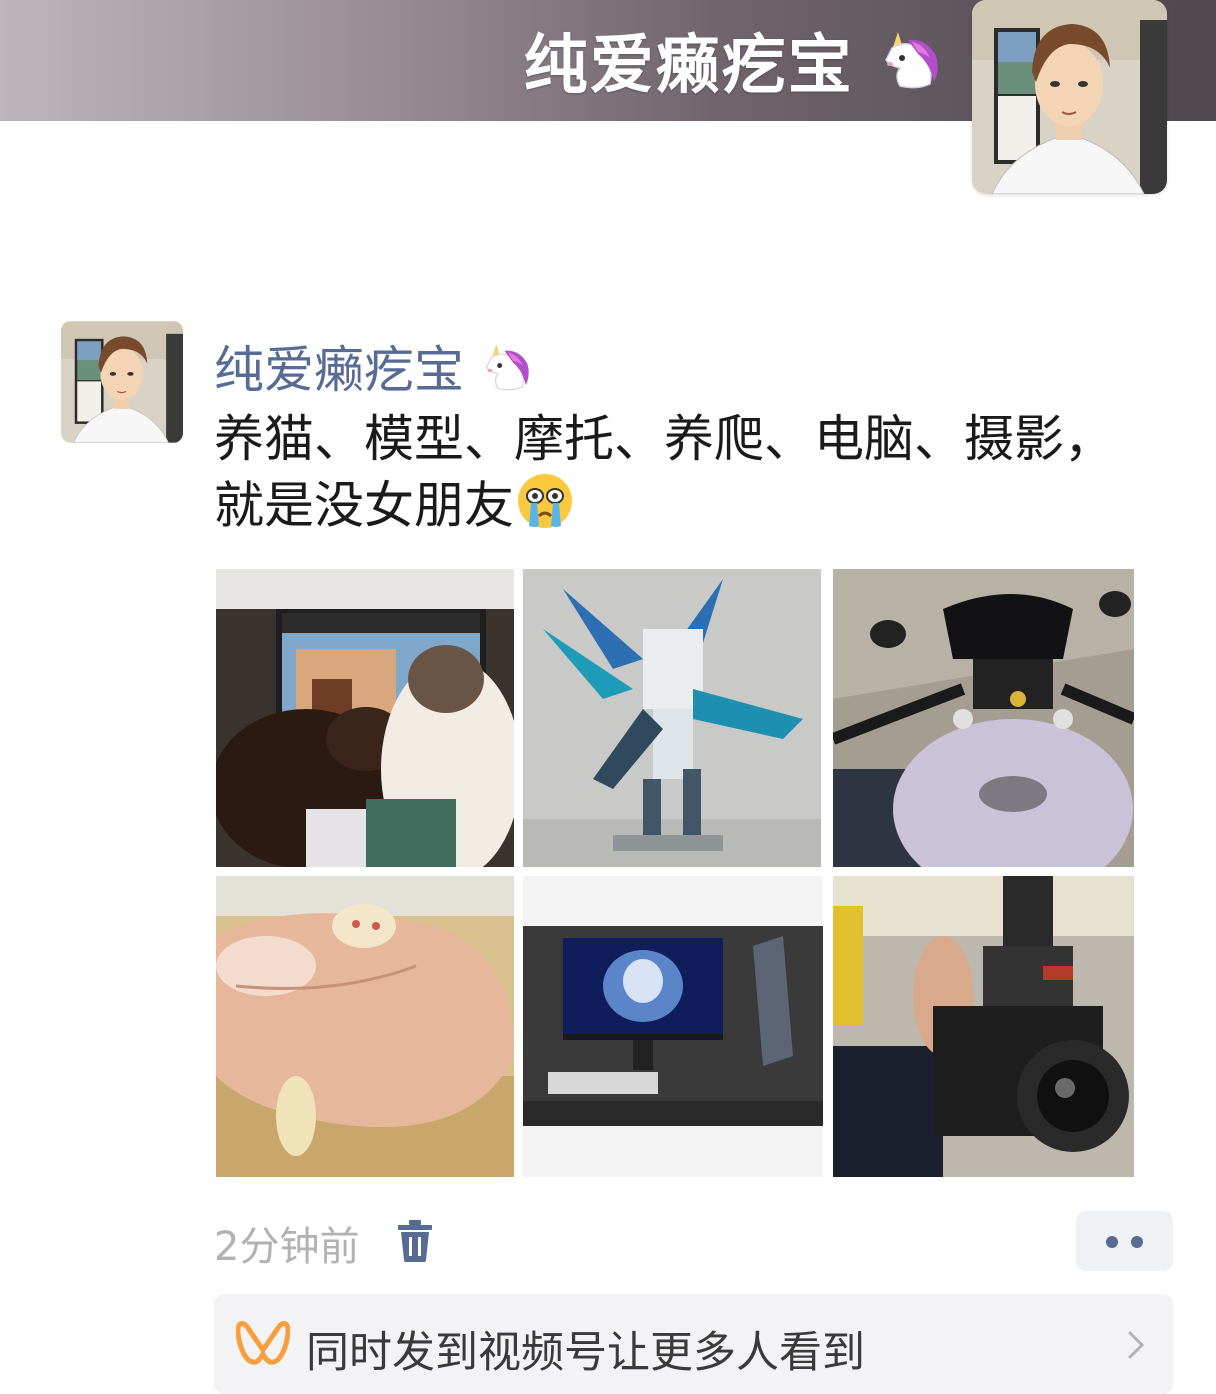 The height and width of the screenshot is (1394, 1216). What do you see at coordinates (983, 718) in the screenshot?
I see `photo-motorcycle` at bounding box center [983, 718].